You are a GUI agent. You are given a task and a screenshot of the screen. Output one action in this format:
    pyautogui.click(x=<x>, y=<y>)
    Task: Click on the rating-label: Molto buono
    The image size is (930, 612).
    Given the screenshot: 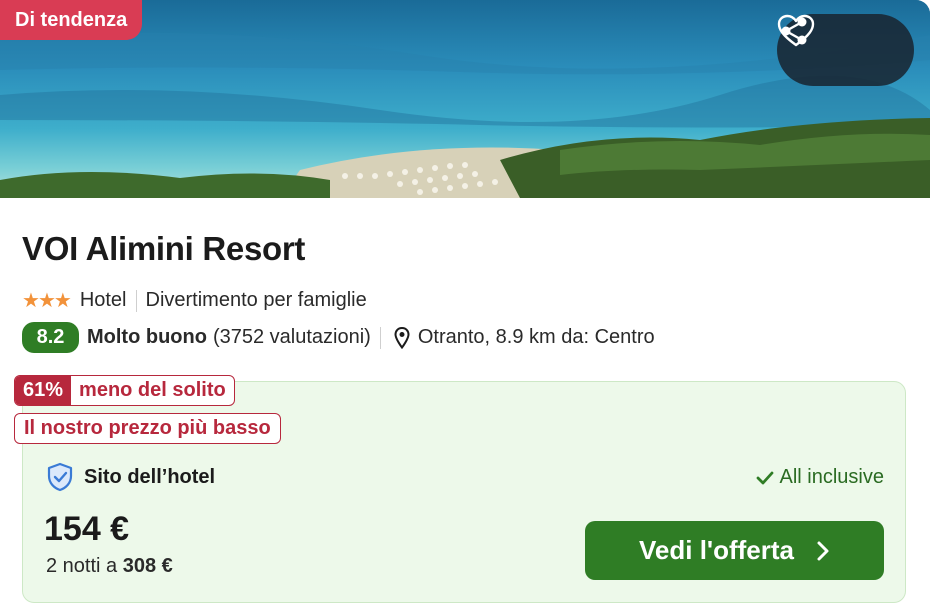 What is the action you would take?
    pyautogui.click(x=147, y=337)
    